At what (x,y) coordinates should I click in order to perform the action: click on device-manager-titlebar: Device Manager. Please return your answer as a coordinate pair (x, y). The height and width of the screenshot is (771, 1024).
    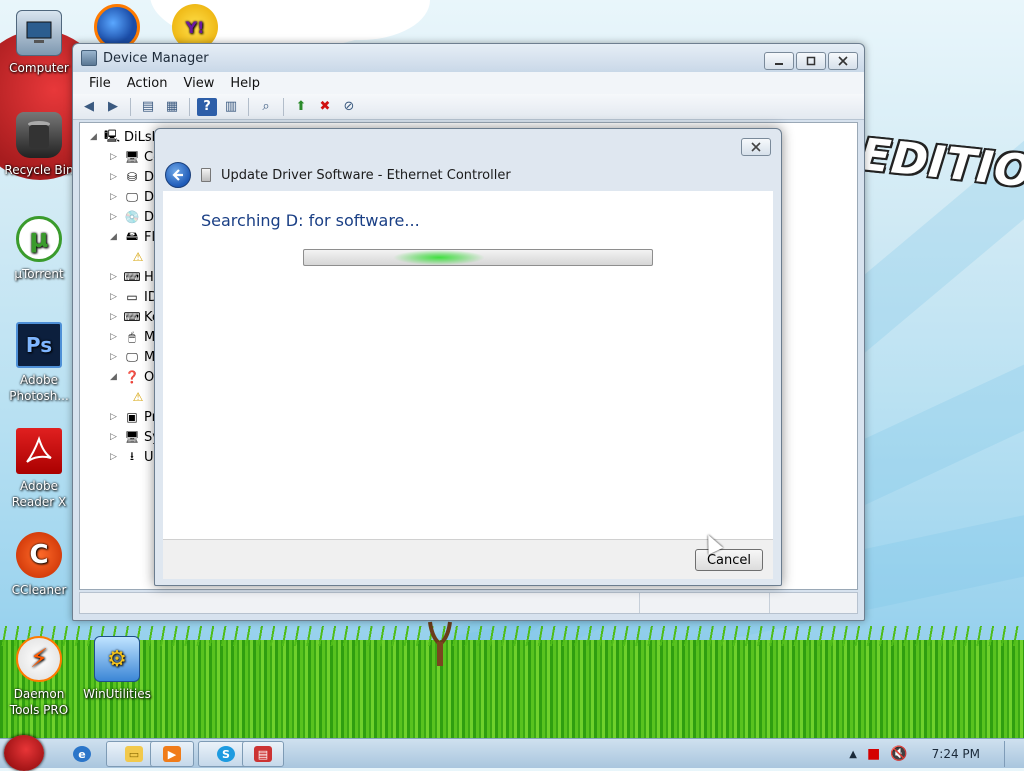
    Looking at the image, I should click on (468, 58).